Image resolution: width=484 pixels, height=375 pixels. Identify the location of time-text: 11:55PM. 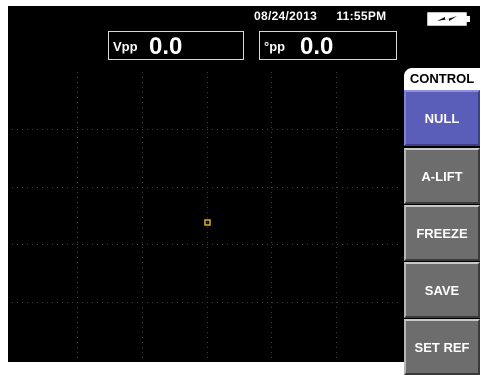
(361, 16).